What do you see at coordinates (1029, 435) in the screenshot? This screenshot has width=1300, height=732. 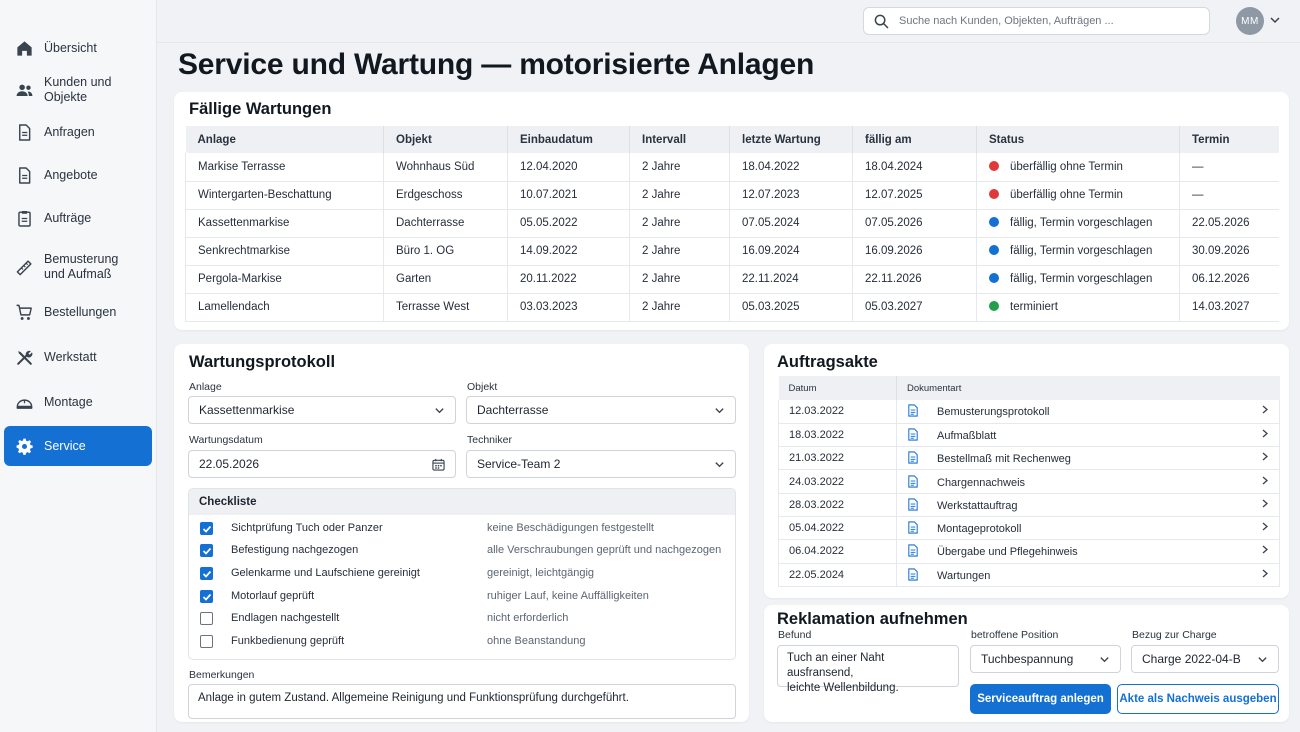 I see `table-row: 18.03.2022 Aufmaßblatt` at bounding box center [1029, 435].